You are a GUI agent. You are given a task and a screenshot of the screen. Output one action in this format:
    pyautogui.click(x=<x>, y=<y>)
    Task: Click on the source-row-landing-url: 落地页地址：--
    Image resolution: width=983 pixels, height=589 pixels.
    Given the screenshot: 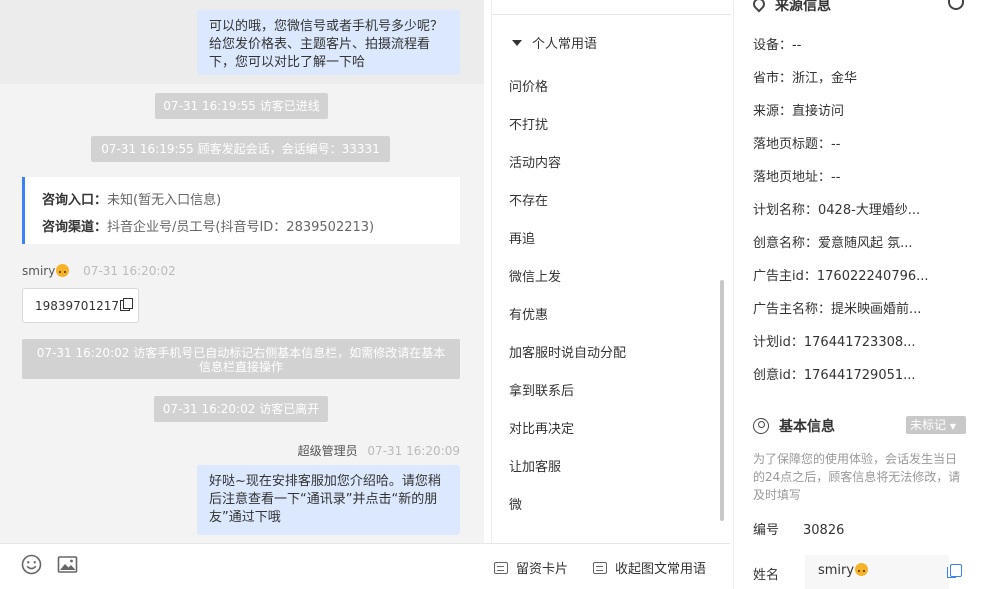 What is the action you would take?
    pyautogui.click(x=796, y=175)
    